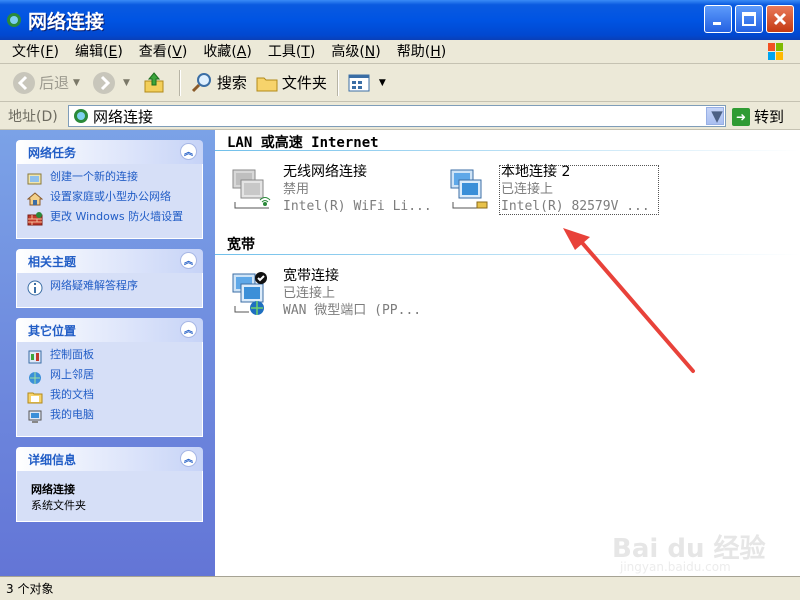  What do you see at coordinates (35, 416) in the screenshot?
I see `my-computer-icon` at bounding box center [35, 416].